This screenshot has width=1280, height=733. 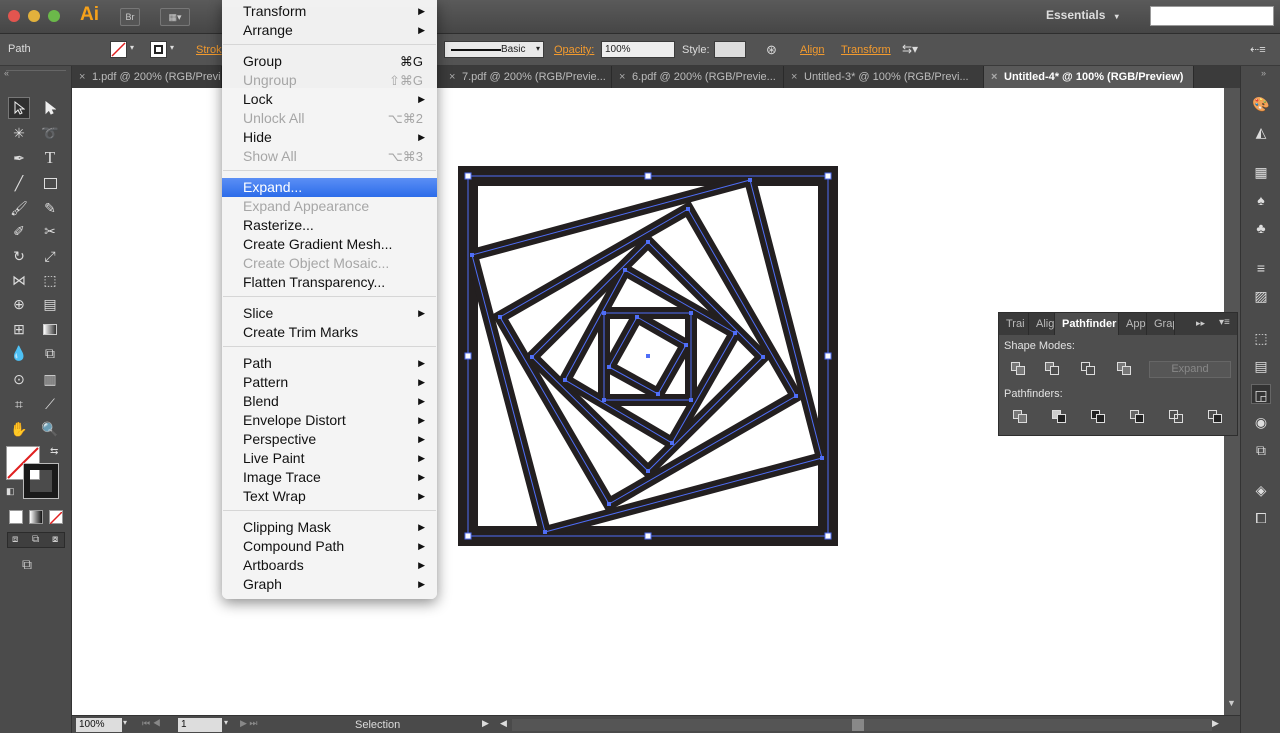 I want to click on tab-appearance: App, so click(x=1133, y=324).